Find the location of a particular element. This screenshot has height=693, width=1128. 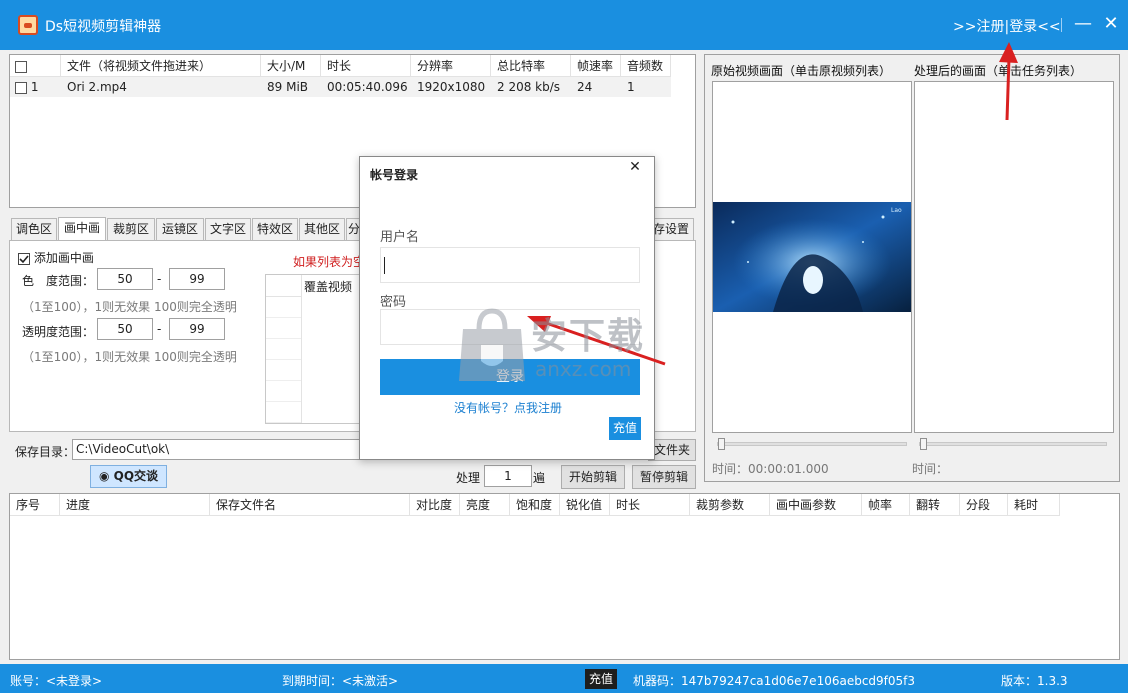

col-crop-params: 裁剪参数 is located at coordinates (730, 505).